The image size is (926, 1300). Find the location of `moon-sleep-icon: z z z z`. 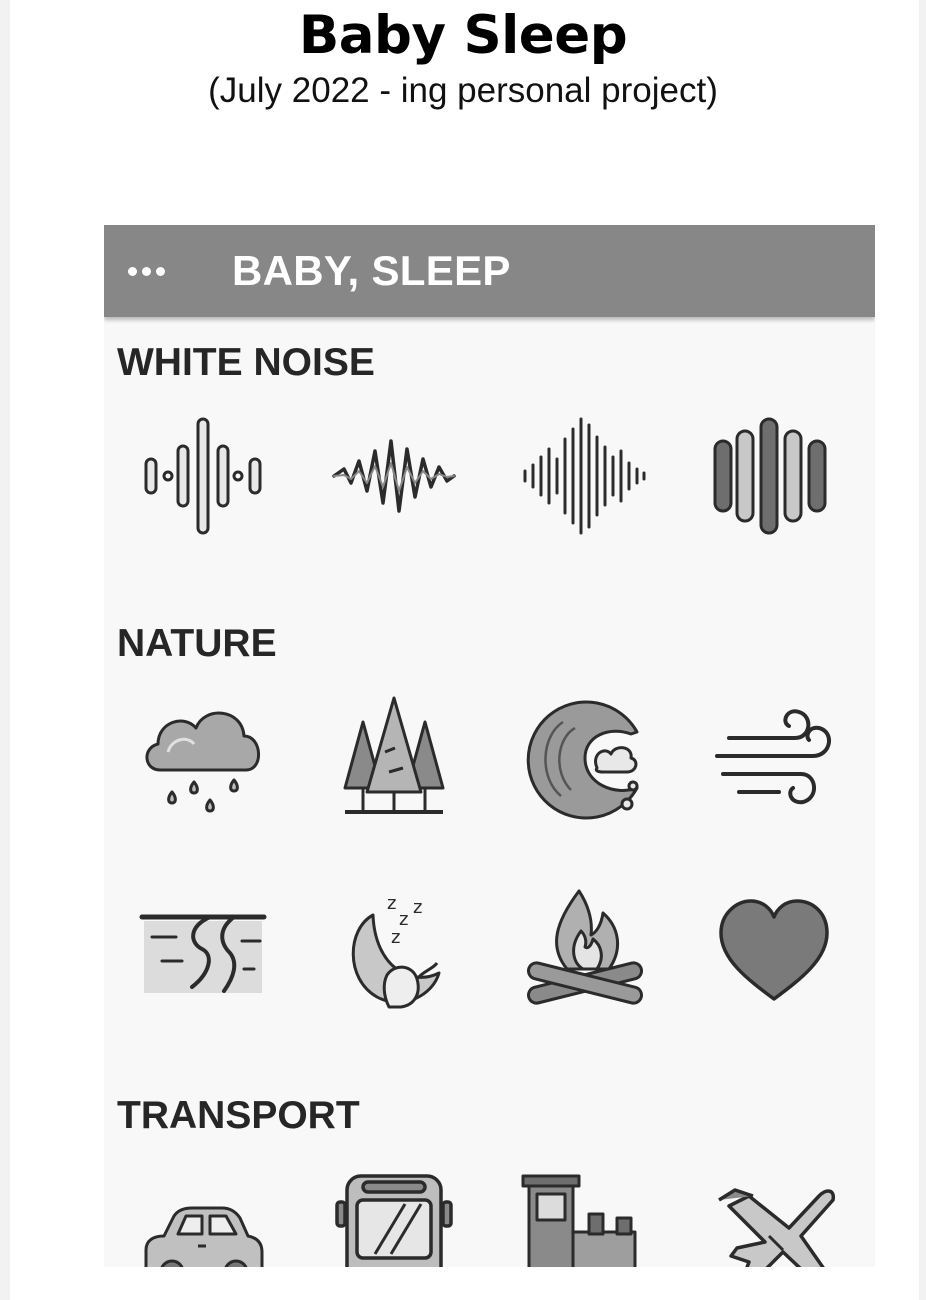

moon-sleep-icon: z z z z is located at coordinates (396, 951).